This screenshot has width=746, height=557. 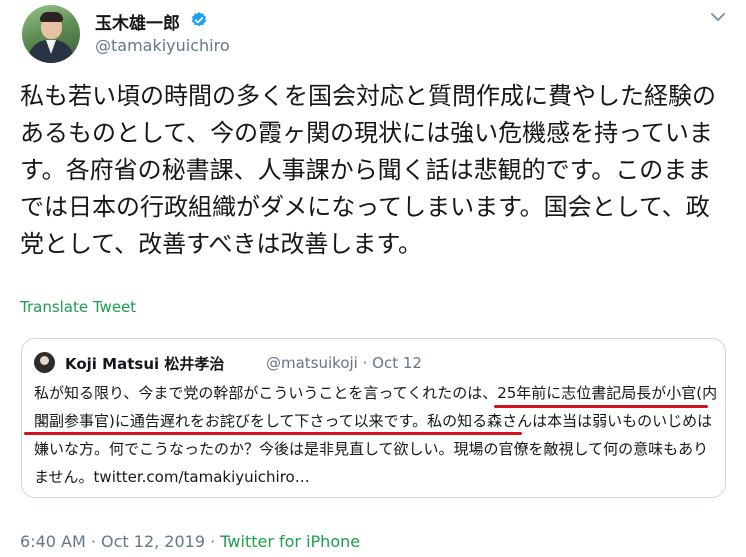 What do you see at coordinates (51, 34) in the screenshot?
I see `avatar` at bounding box center [51, 34].